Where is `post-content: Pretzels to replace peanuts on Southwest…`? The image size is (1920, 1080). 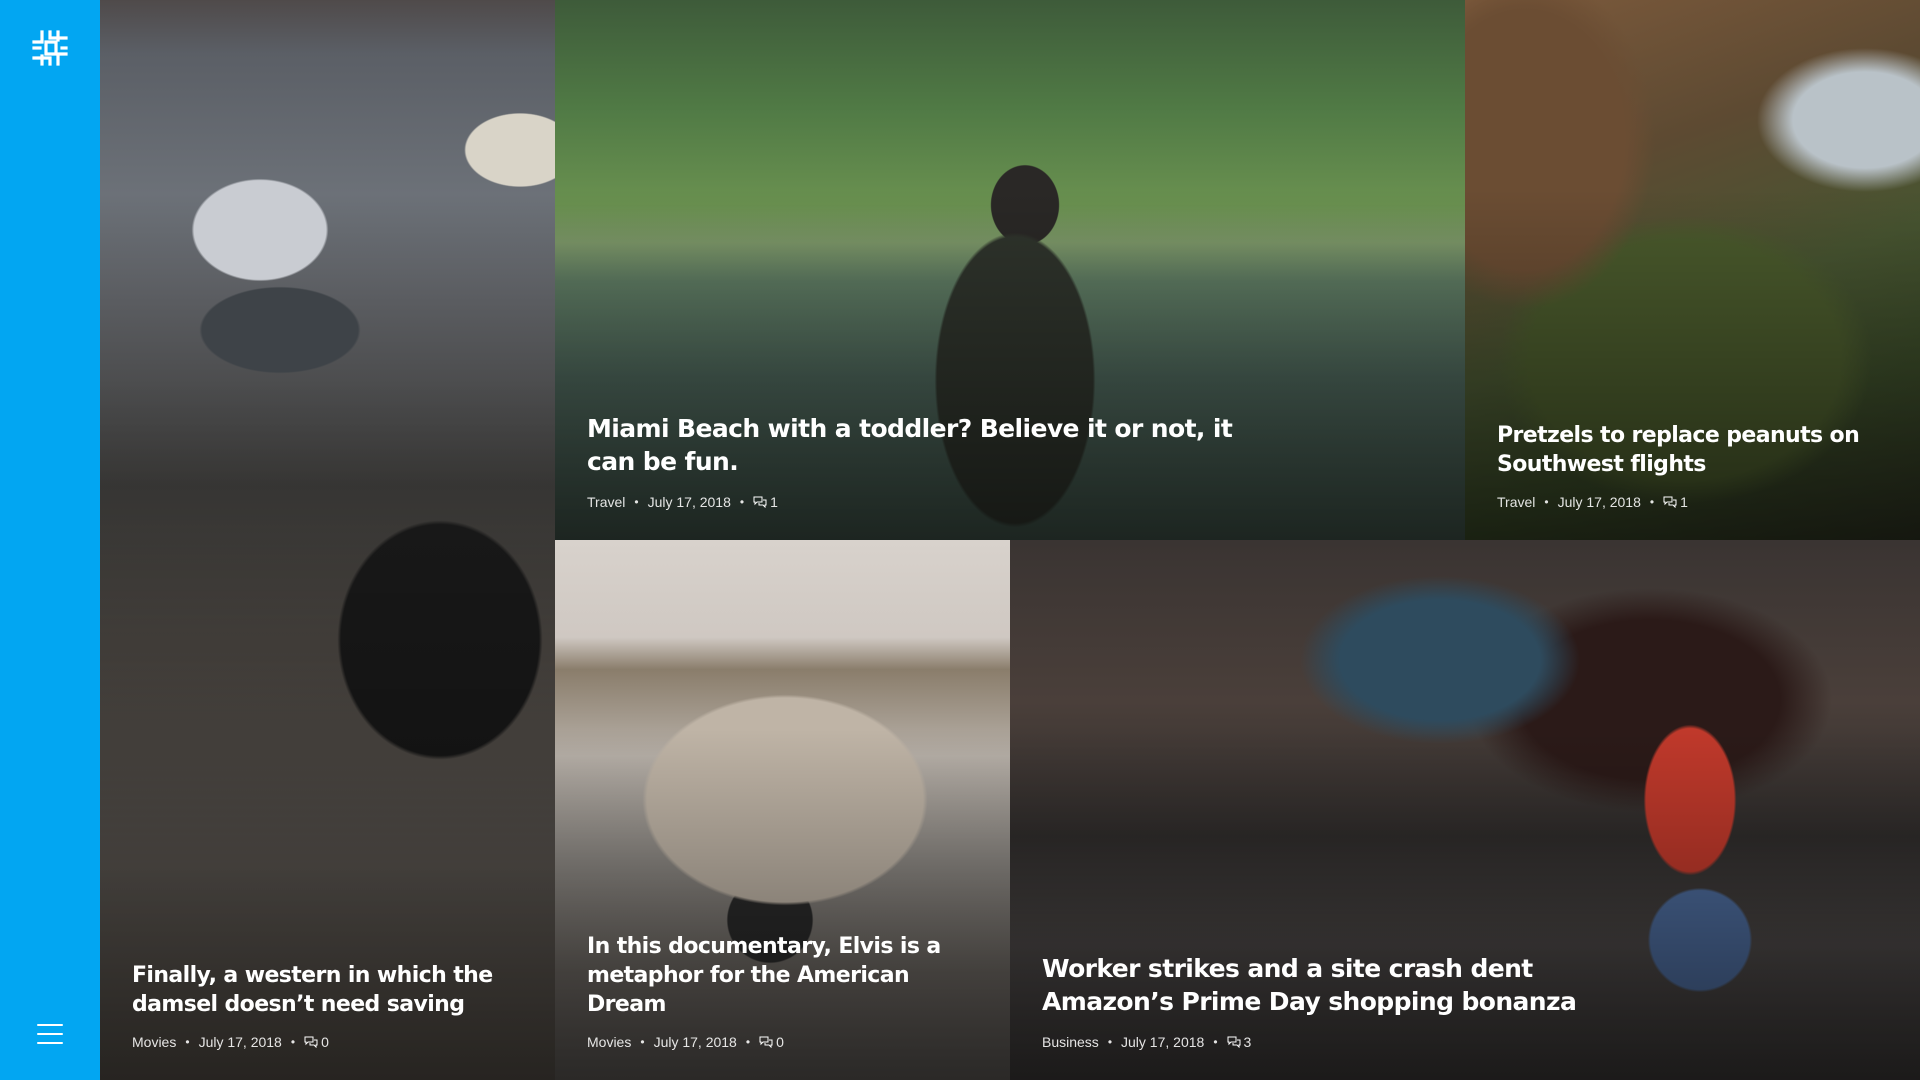
post-content: Pretzels to replace peanuts on Southwest… is located at coordinates (1692, 465).